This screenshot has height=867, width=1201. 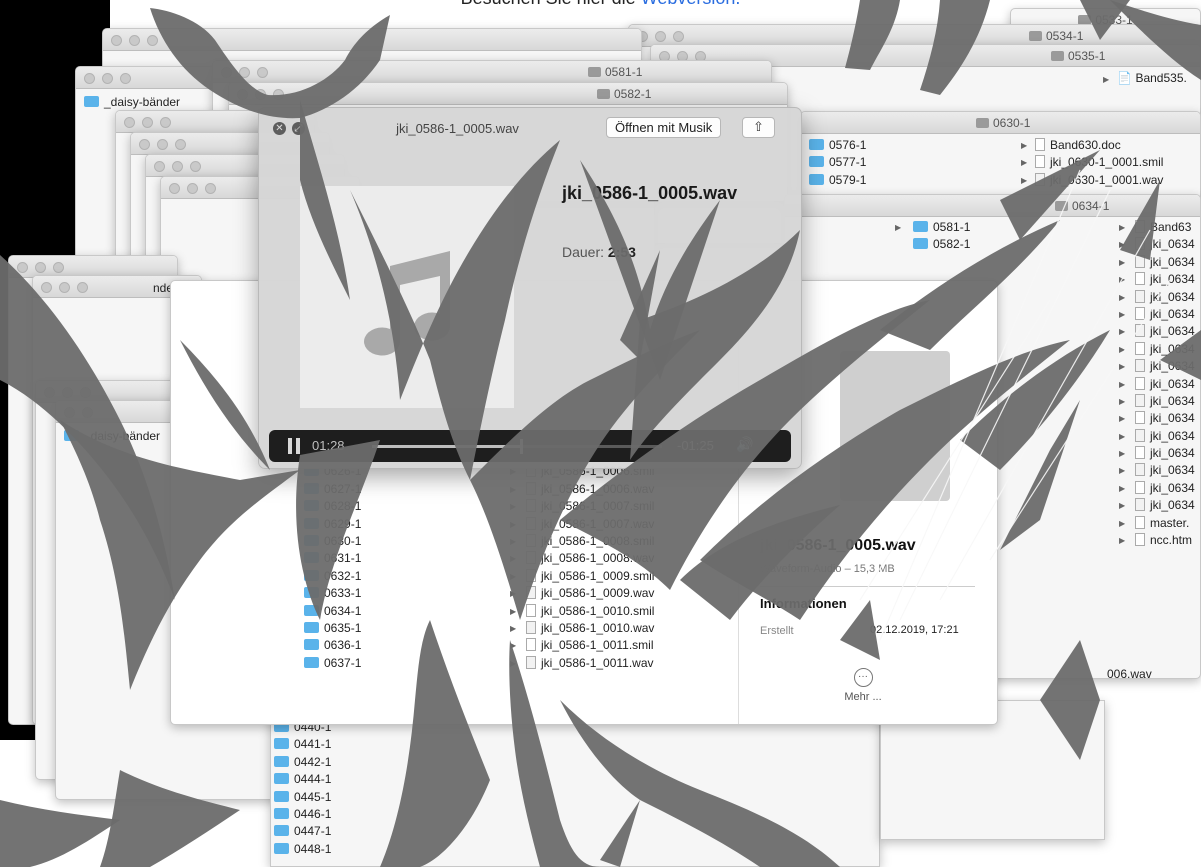 What do you see at coordinates (932, 227) in the screenshot?
I see `list-item: ▶ 0581-1` at bounding box center [932, 227].